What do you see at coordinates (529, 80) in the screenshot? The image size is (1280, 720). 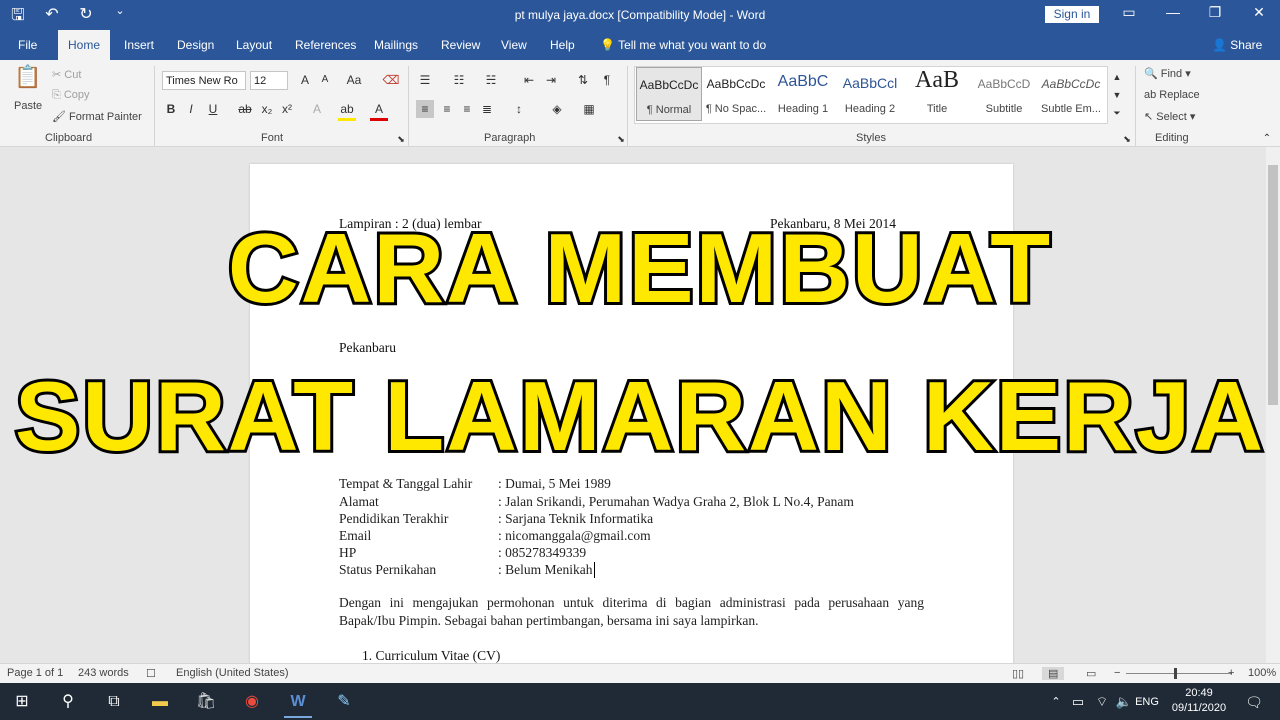 I see `decrease-indent-icon: ⇤` at bounding box center [529, 80].